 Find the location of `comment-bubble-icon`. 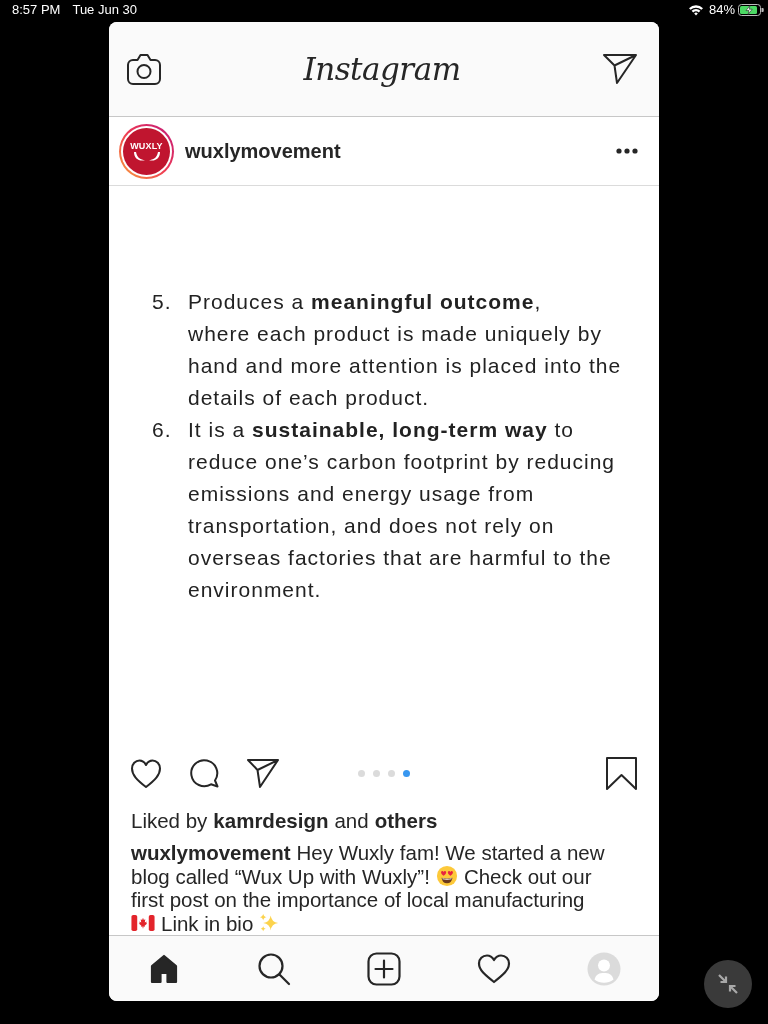

comment-bubble-icon is located at coordinates (204, 773).